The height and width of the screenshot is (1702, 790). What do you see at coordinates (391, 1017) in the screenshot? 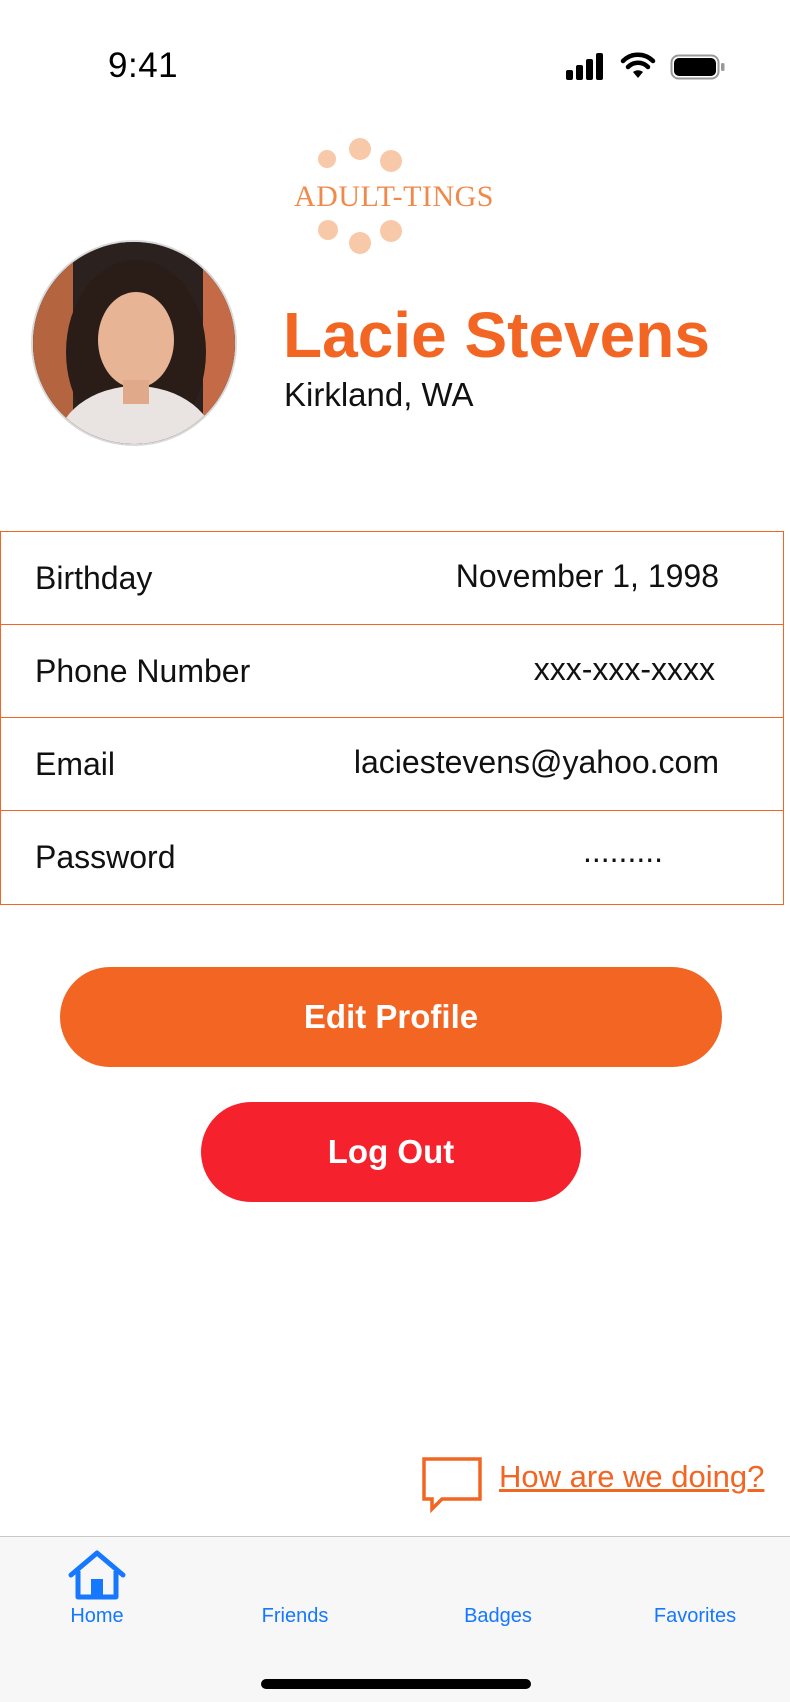
I see `edit-profile-button: Edit Profile` at bounding box center [391, 1017].